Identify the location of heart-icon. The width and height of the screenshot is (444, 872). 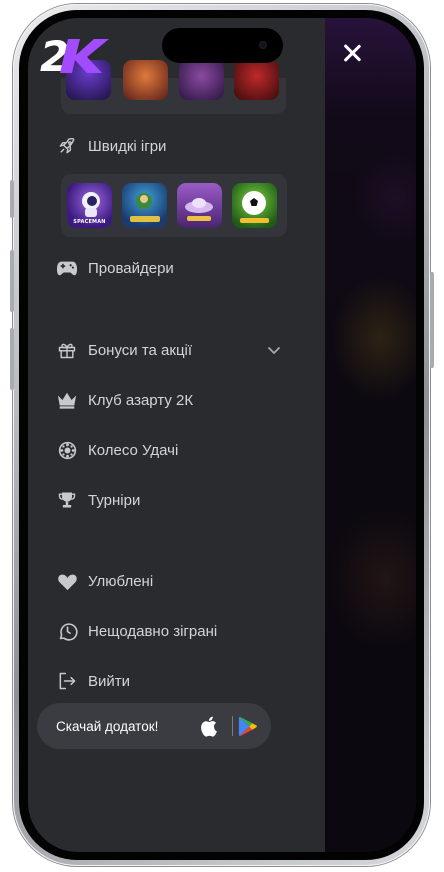
(67, 581).